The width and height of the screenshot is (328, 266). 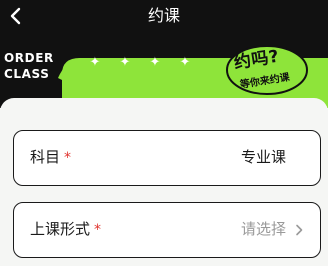 I want to click on chevron-right-icon, so click(x=299, y=230).